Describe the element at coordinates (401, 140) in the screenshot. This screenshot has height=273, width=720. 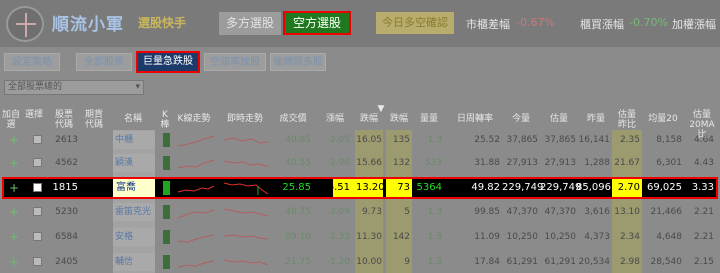
I see `drop2: 135` at that location.